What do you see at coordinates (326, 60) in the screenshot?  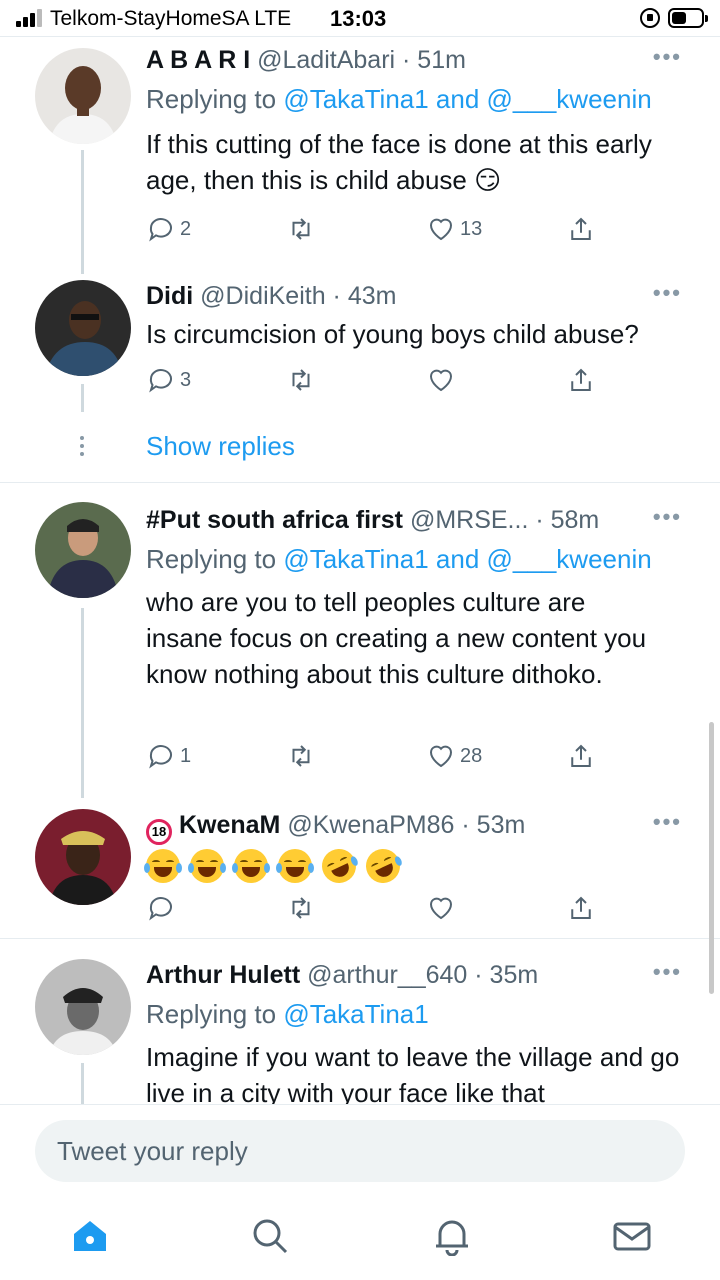 I see `author-handle: @LaditAbari` at bounding box center [326, 60].